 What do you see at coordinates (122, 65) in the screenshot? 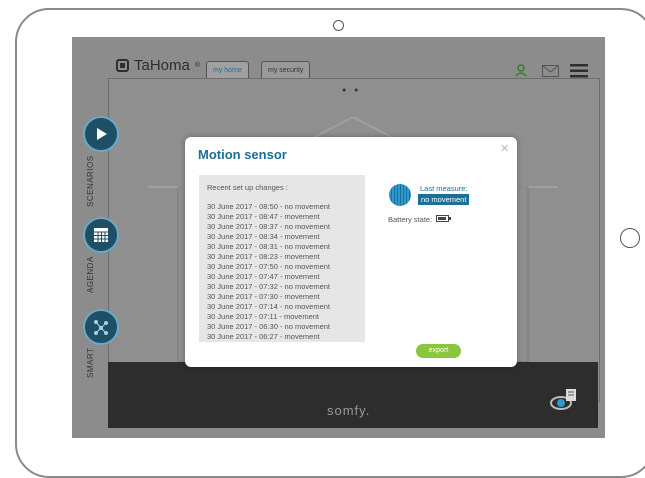
I see `house-icon` at bounding box center [122, 65].